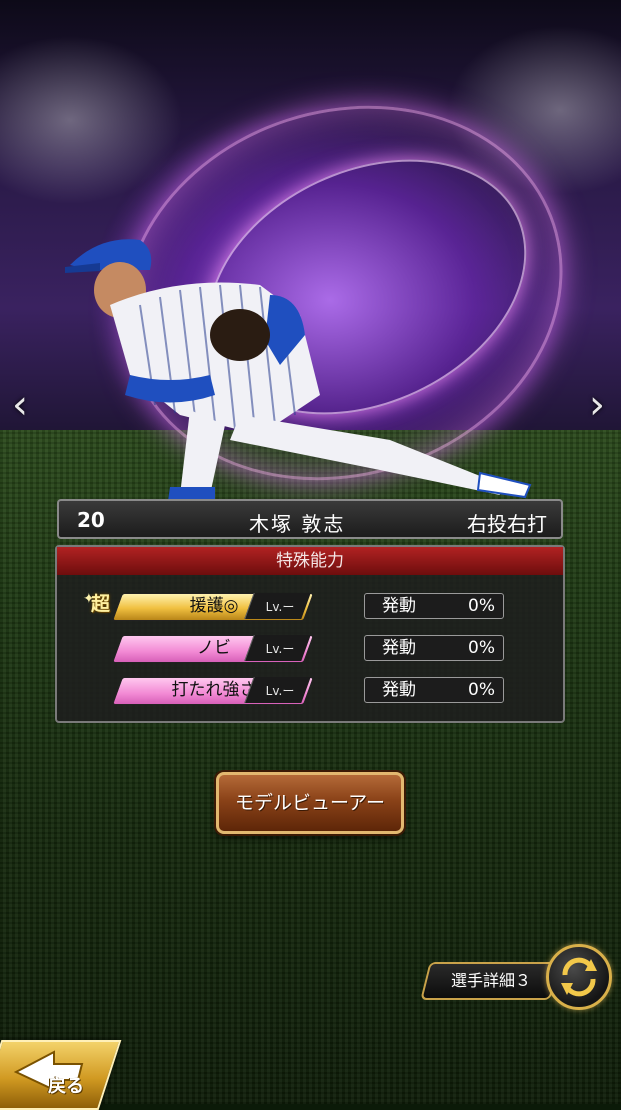 This screenshot has width=621, height=1110. I want to click on player-info-bar: 20 木塚 敦志 右投右打, so click(310, 519).